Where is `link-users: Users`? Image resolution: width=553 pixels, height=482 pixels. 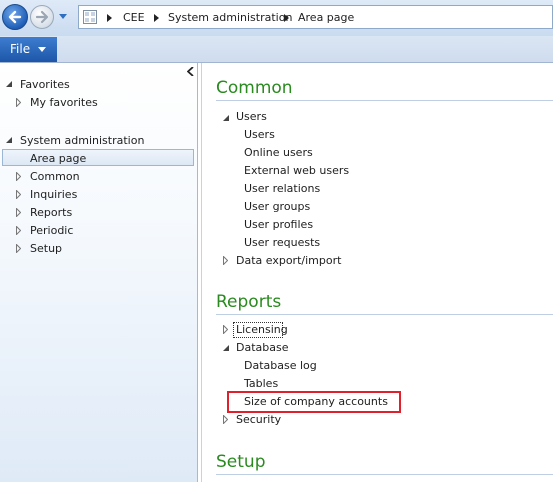 link-users: Users is located at coordinates (259, 134).